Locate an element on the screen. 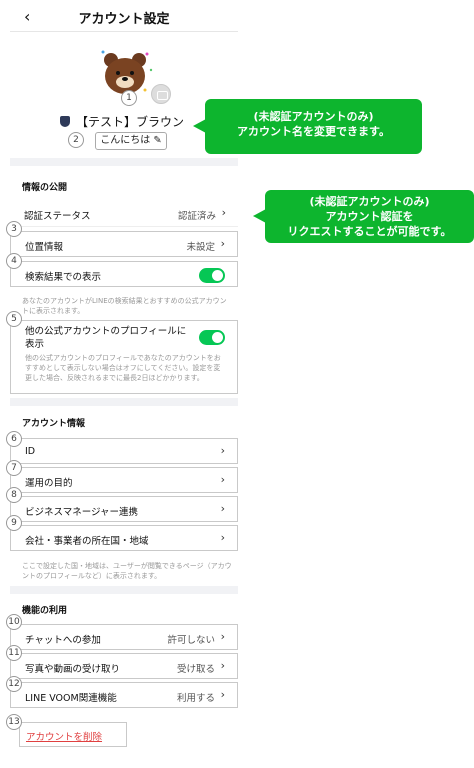  badge-6: 6 is located at coordinates (14, 439).